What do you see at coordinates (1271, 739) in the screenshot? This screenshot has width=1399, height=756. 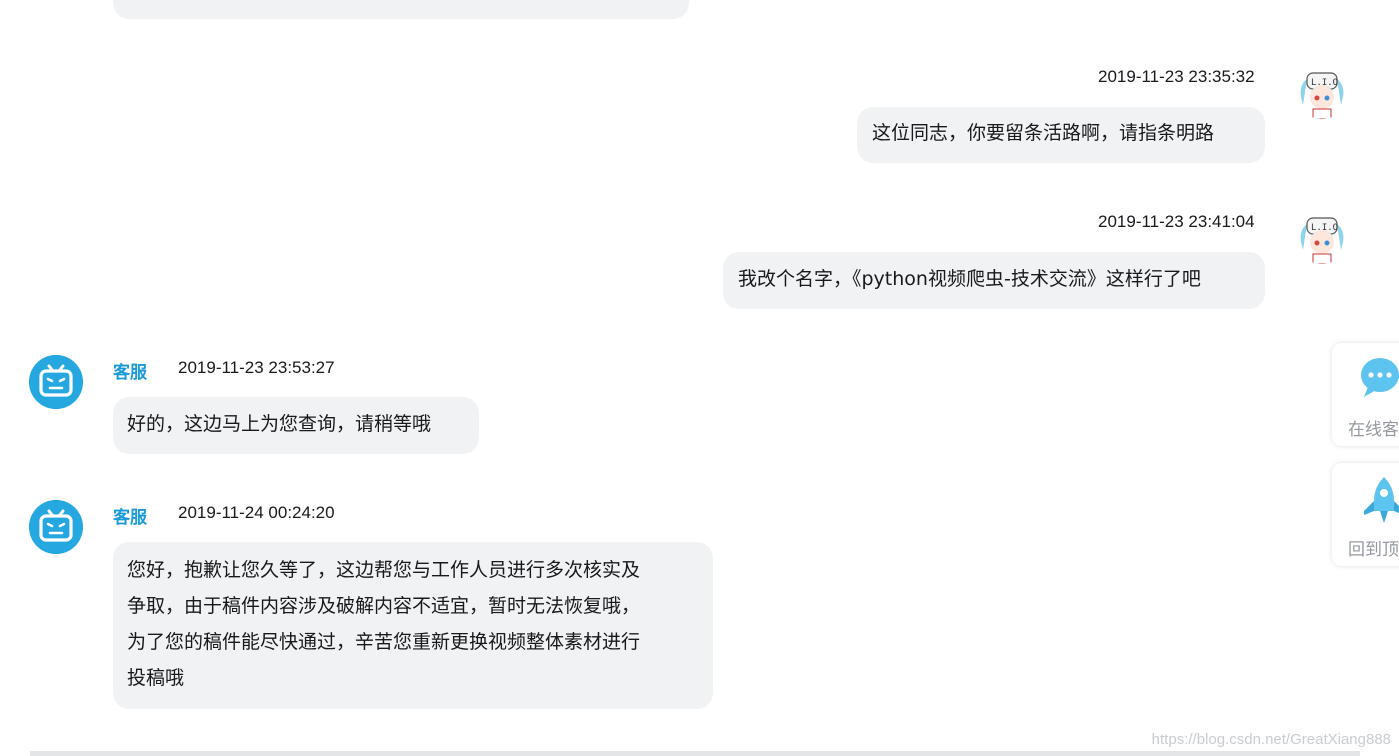 I see `watermark: https://blog.csdn.net/GreatXiang888` at bounding box center [1271, 739].